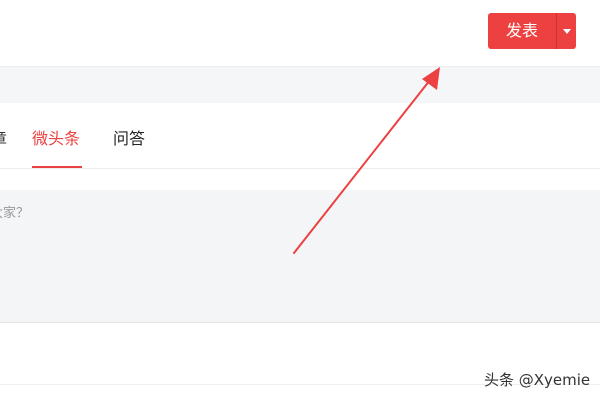  I want to click on tab-article: 章, so click(3, 139).